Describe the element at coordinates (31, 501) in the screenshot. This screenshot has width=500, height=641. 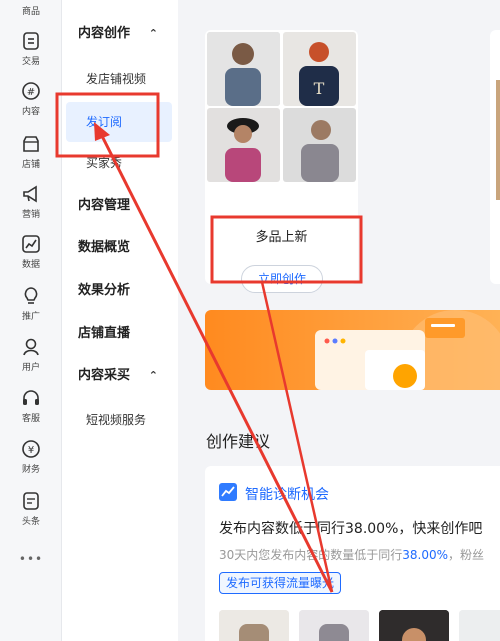
I see `news-icon` at that location.